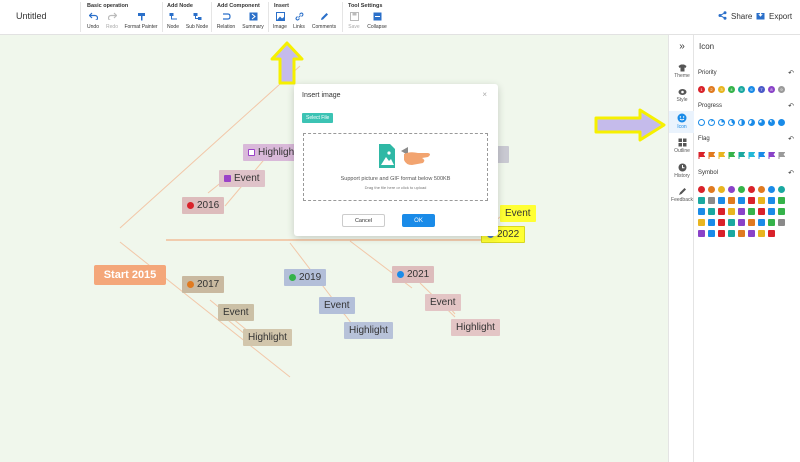 The image size is (800, 462). I want to click on tab-style: Style, so click(682, 95).